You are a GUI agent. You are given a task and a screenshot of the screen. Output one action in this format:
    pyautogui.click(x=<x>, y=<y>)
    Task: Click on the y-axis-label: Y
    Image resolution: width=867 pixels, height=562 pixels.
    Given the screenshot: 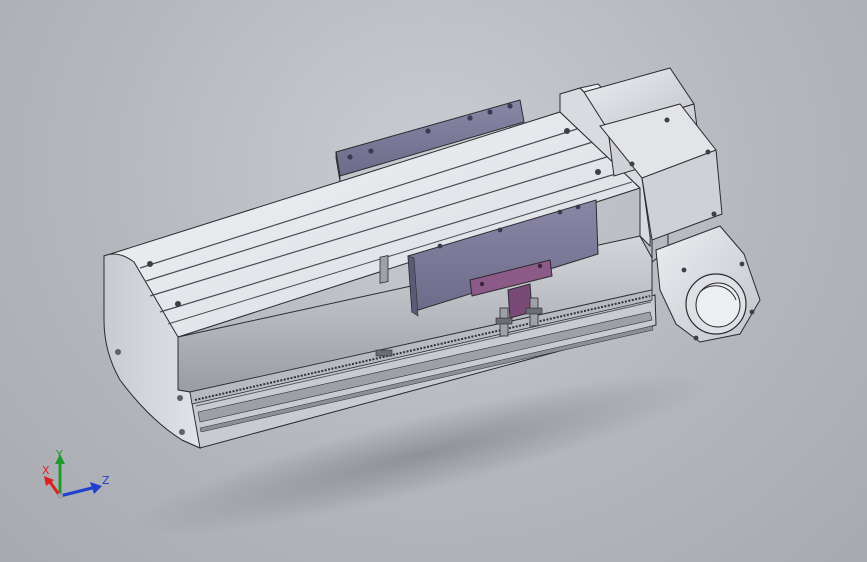 What is the action you would take?
    pyautogui.click(x=59, y=454)
    